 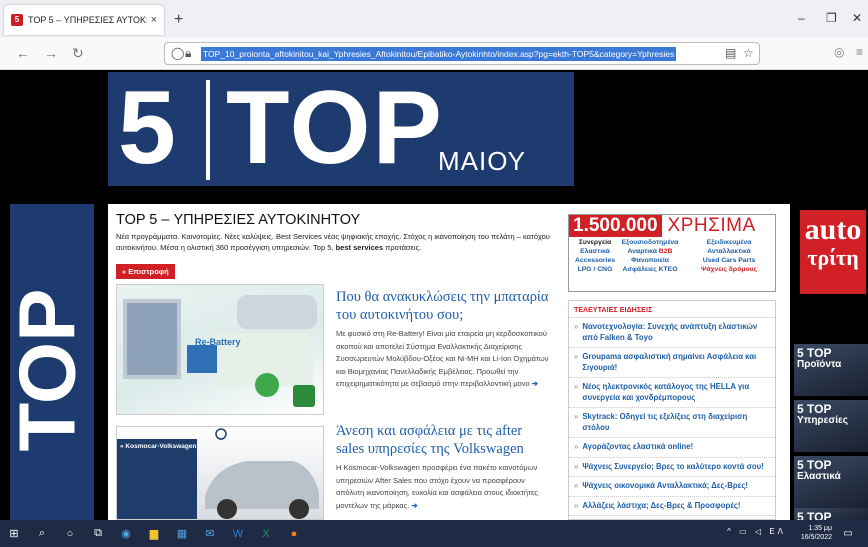 I want to click on menu-icon: ≡, so click(x=859, y=52).